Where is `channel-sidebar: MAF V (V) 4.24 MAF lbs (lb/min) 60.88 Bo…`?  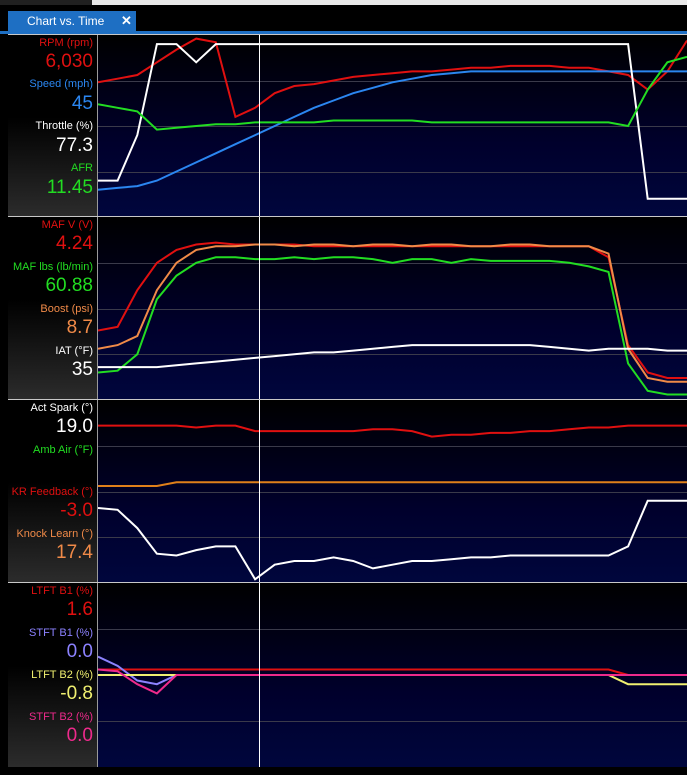 channel-sidebar: MAF V (V) 4.24 MAF lbs (lb/min) 60.88 Bo… is located at coordinates (53, 308).